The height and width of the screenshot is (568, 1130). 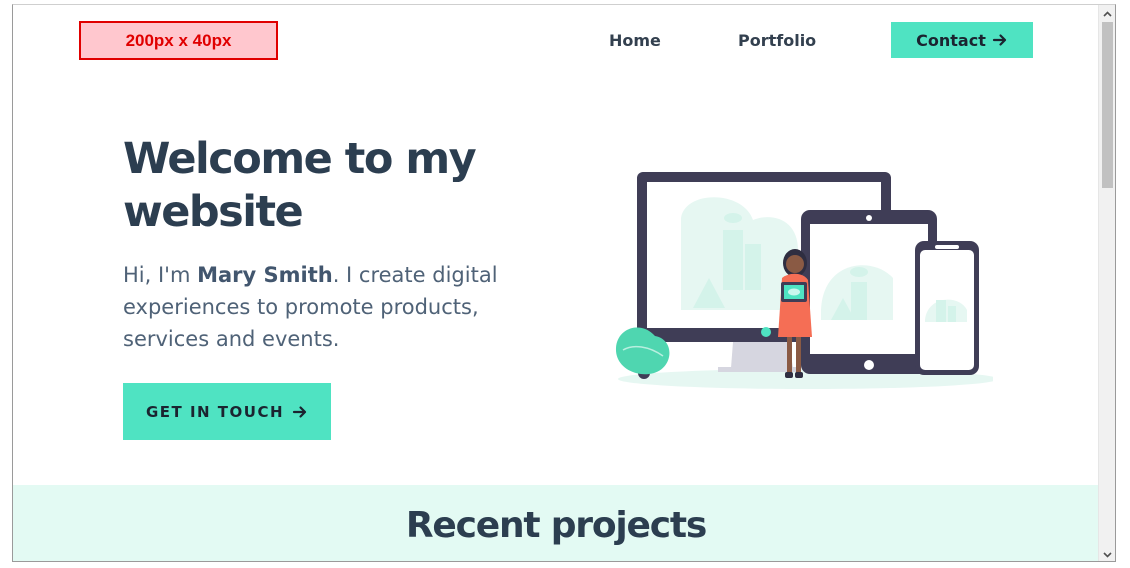 What do you see at coordinates (1107, 105) in the screenshot?
I see `scrollbar-thumb` at bounding box center [1107, 105].